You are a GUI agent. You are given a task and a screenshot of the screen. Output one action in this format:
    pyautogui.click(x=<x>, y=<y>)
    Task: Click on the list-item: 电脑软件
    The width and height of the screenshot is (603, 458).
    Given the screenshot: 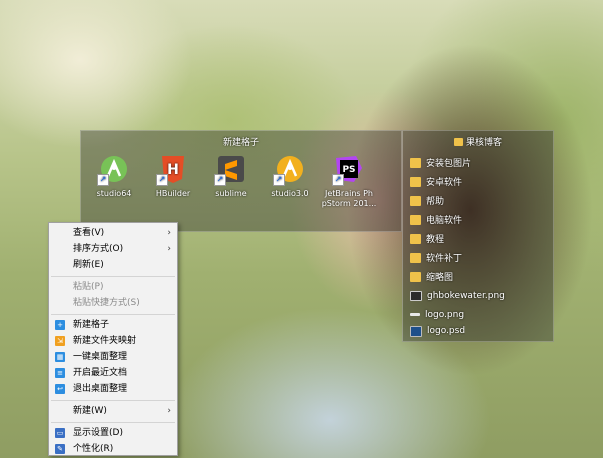 What is the action you would take?
    pyautogui.click(x=436, y=219)
    